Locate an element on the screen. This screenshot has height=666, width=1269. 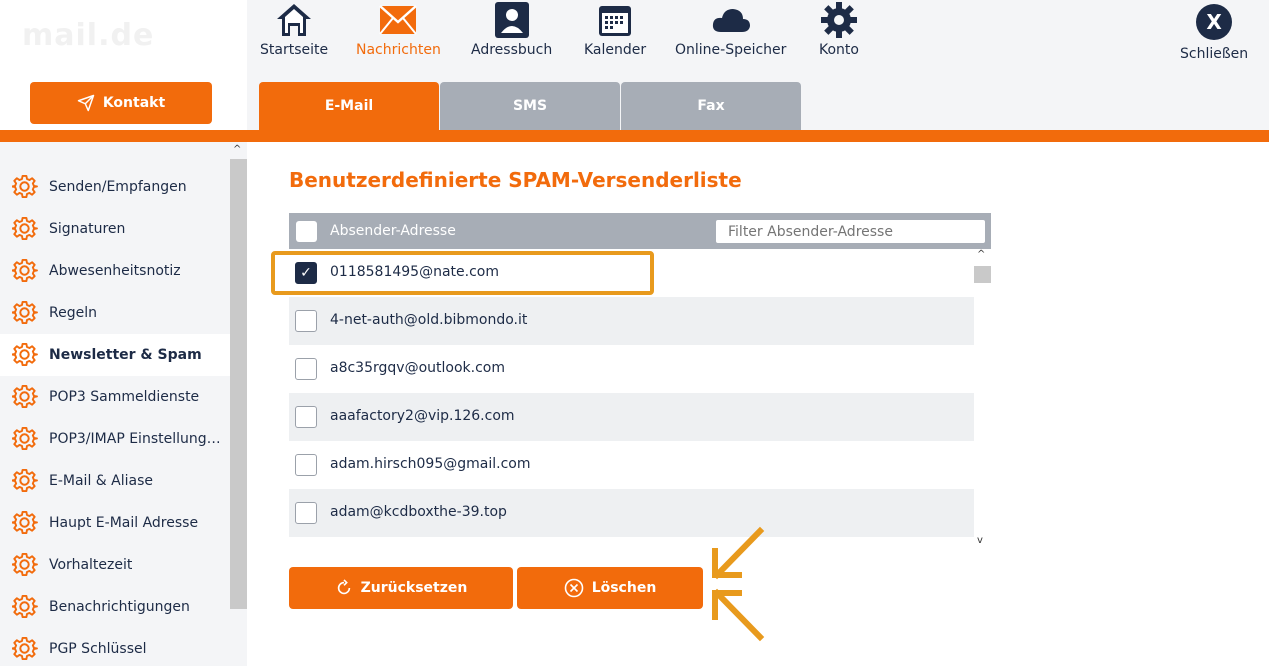
tab-email: E-Mail is located at coordinates (349, 106).